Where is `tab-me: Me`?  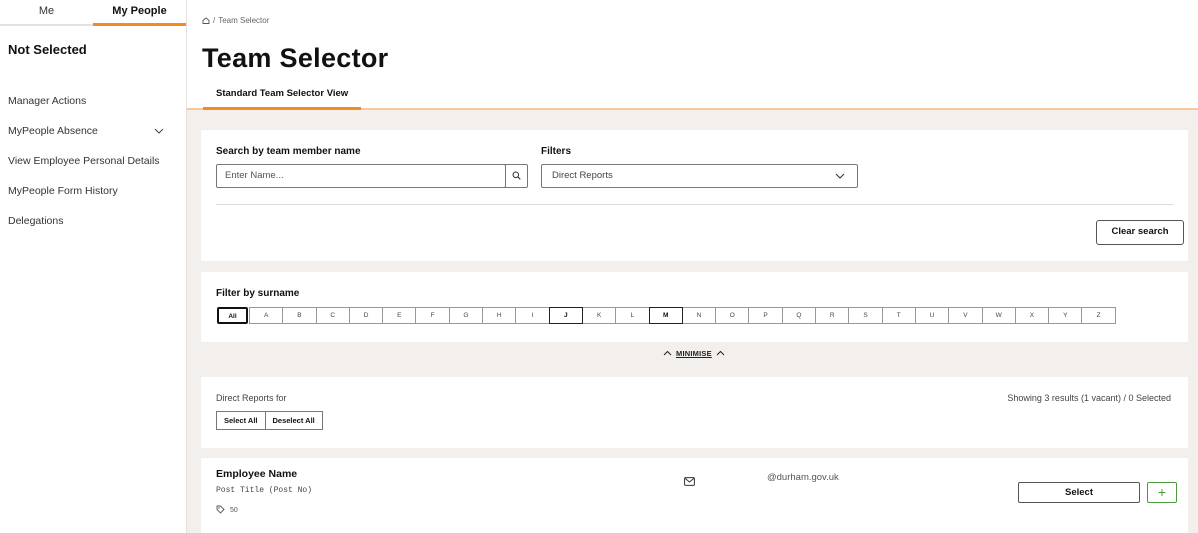 tab-me: Me is located at coordinates (46, 12).